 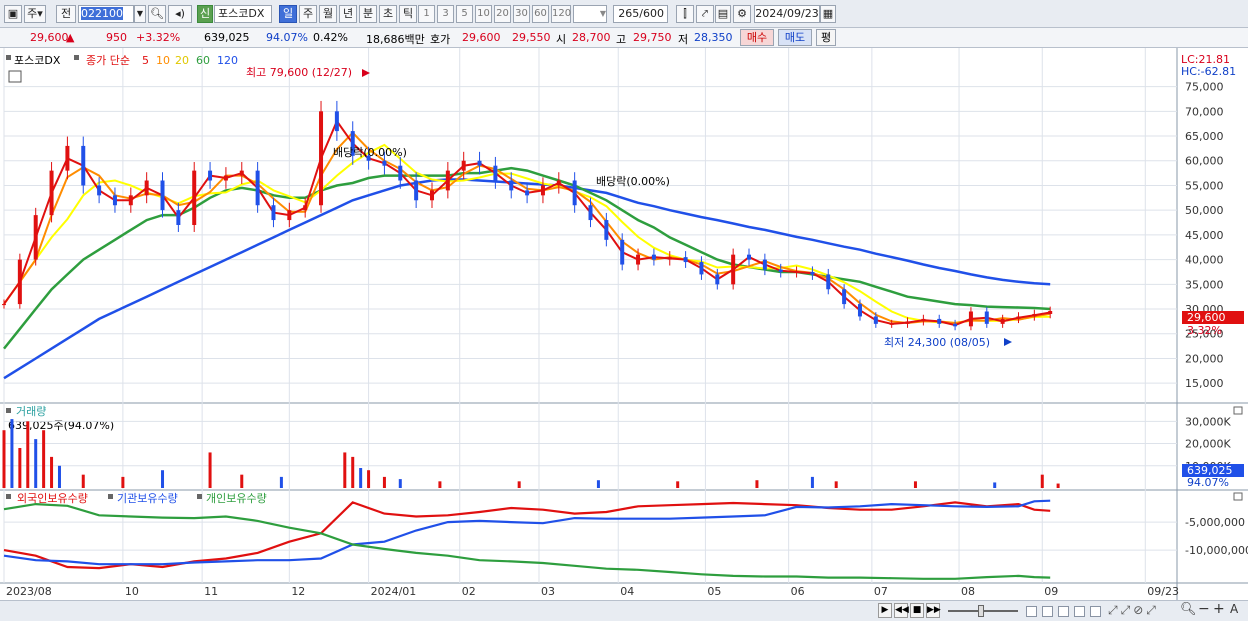 What do you see at coordinates (35, 14) in the screenshot?
I see `period-type-select: 주▾` at bounding box center [35, 14].